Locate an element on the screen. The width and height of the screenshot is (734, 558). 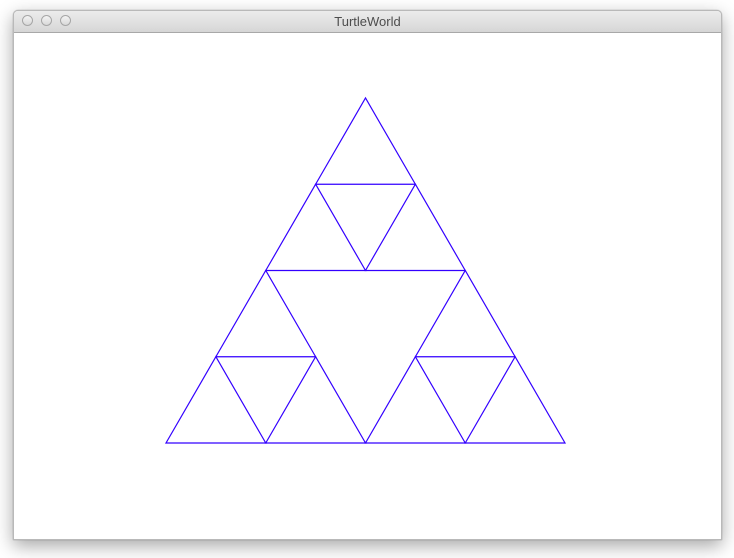
title-bar: TurtleWorld is located at coordinates (367, 22).